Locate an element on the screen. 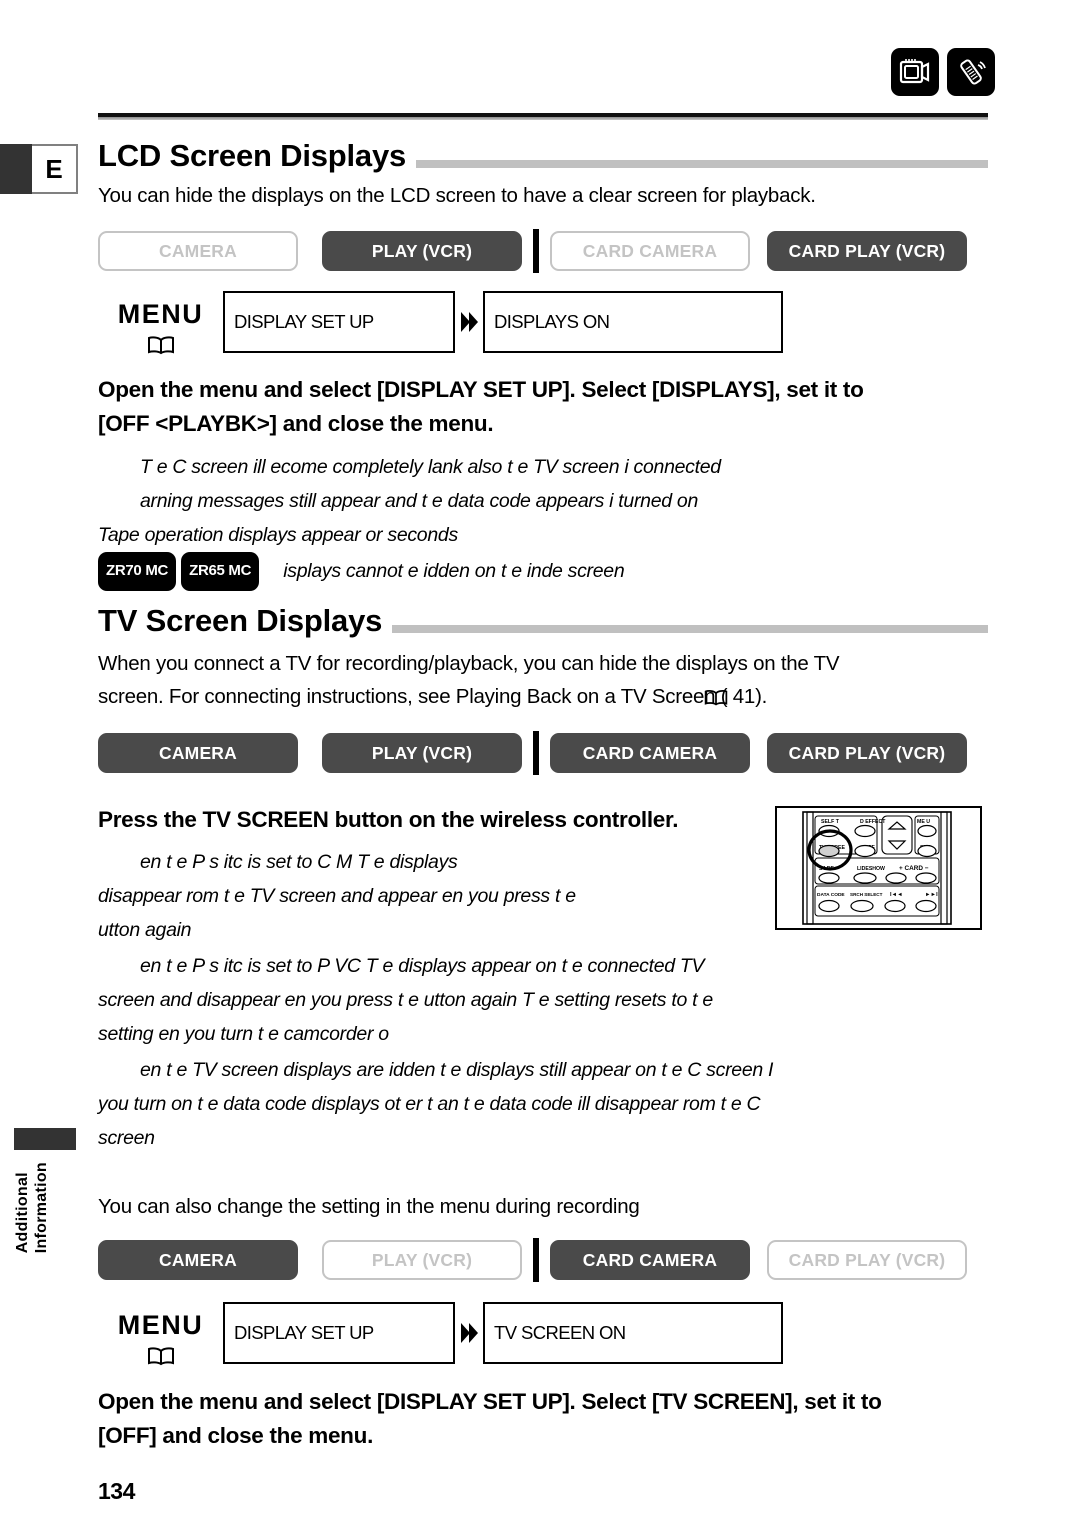 Image resolution: width=1080 pixels, height=1534 pixels. remote-label-self-timer: SELF T is located at coordinates (830, 822).